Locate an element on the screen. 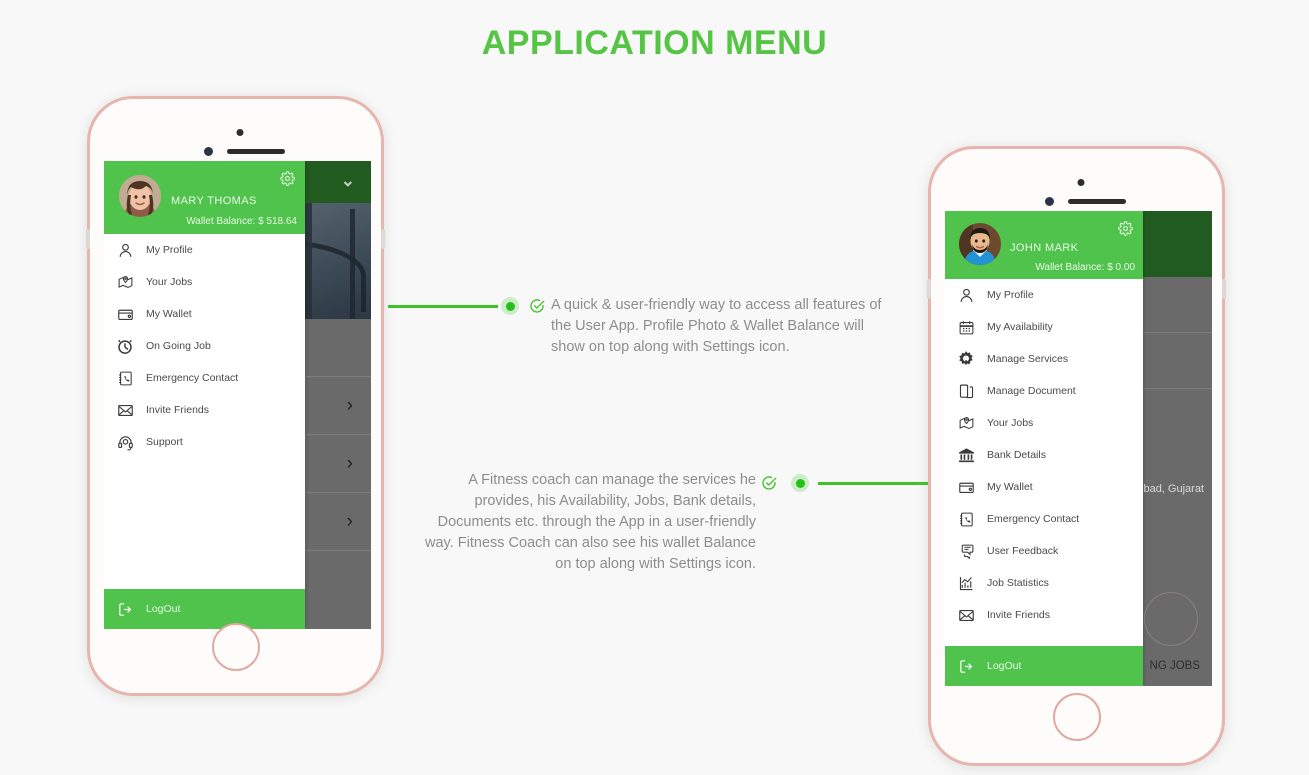 The image size is (1309, 775). logout-button-coach: LogOut is located at coordinates (1044, 666).